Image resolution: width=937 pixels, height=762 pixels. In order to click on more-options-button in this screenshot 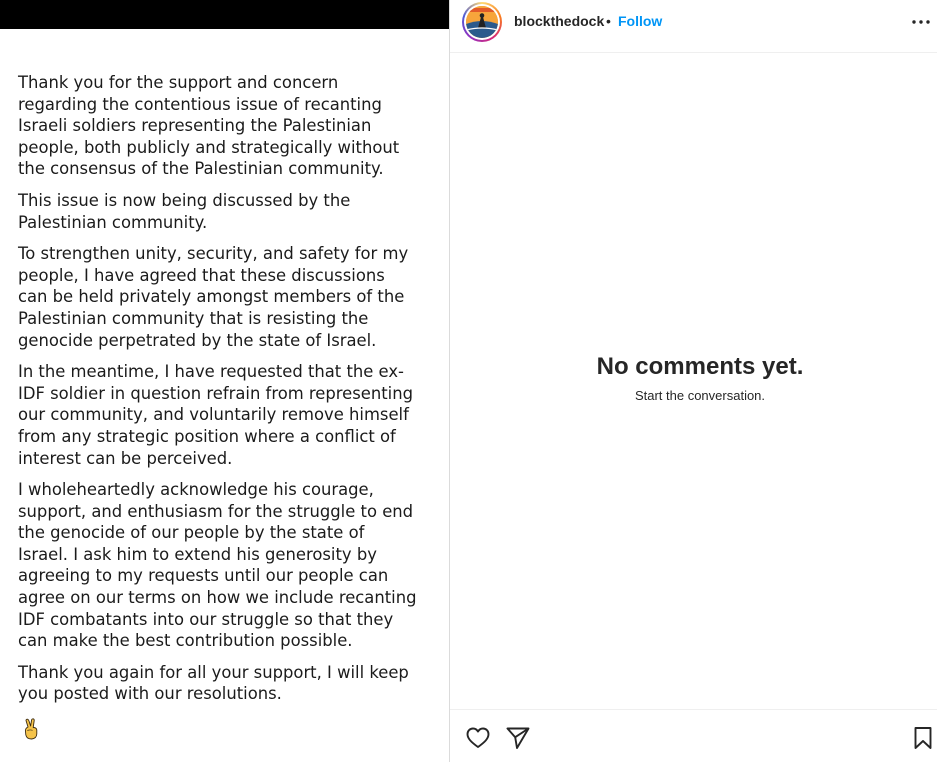, I will do `click(921, 22)`.